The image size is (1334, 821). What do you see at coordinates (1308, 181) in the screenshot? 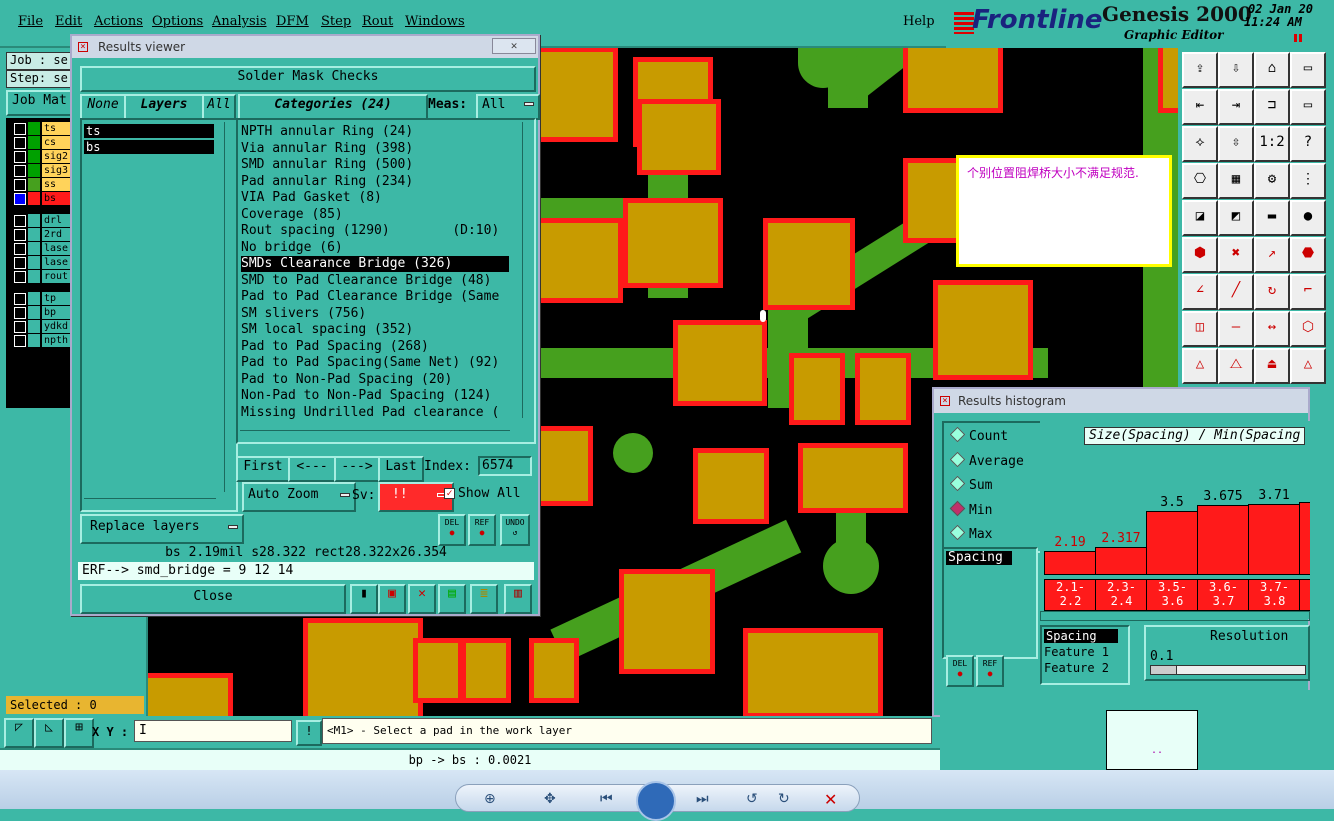
I see `tree-icon: ⋮` at bounding box center [1308, 181].